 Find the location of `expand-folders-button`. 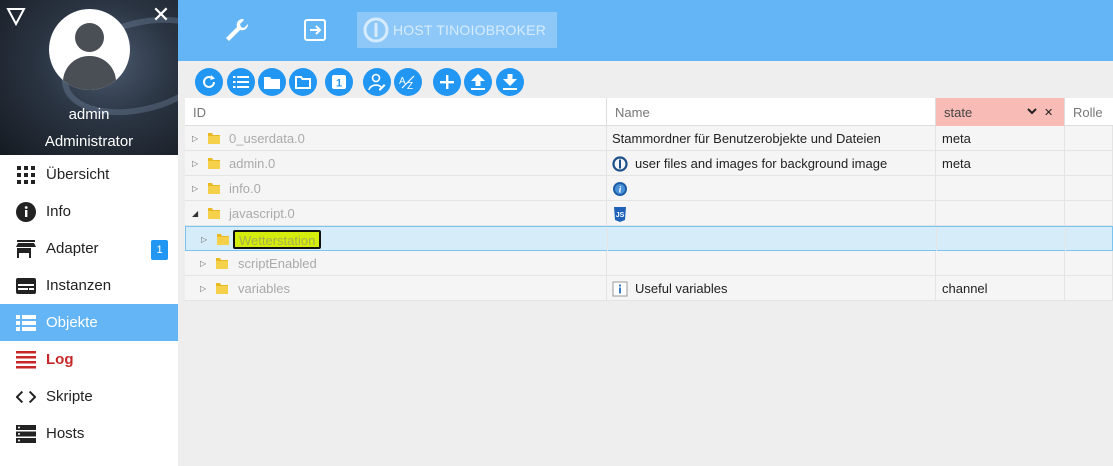

expand-folders-button is located at coordinates (272, 82).